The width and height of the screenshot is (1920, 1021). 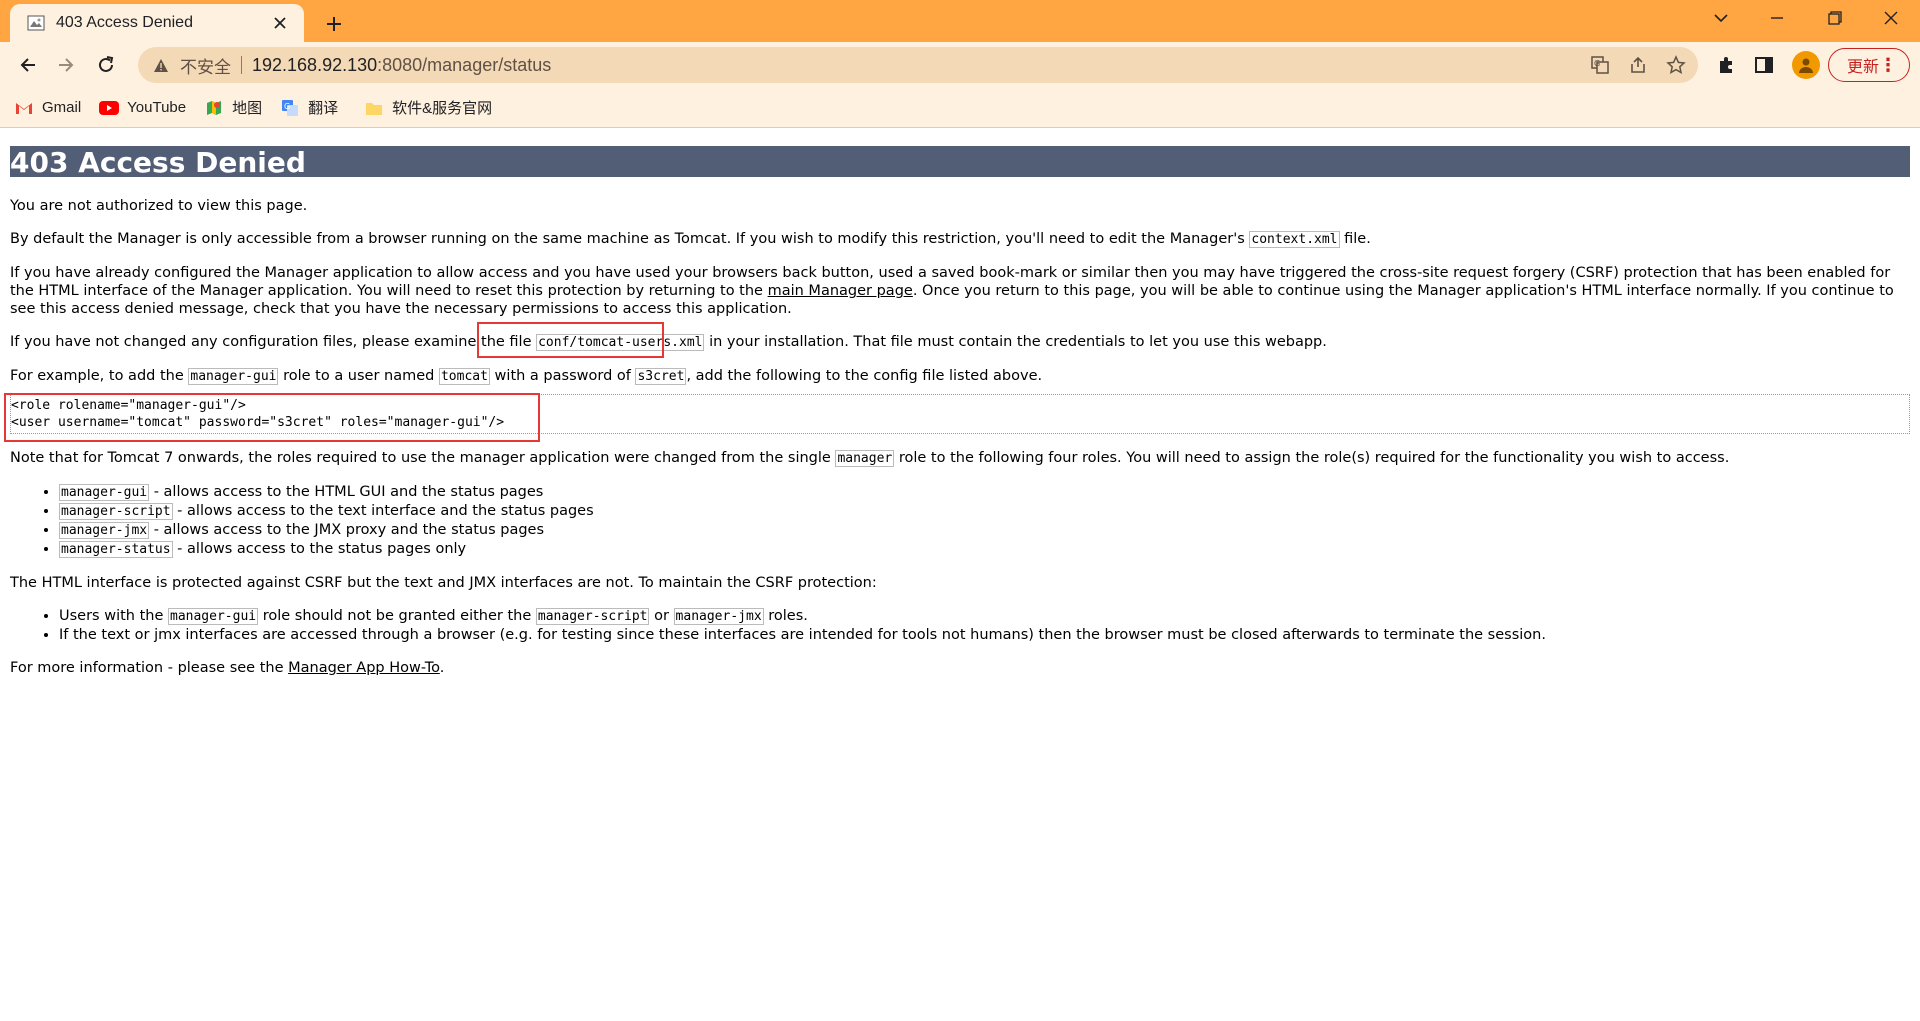 What do you see at coordinates (865, 458) in the screenshot?
I see `code-manager: manager` at bounding box center [865, 458].